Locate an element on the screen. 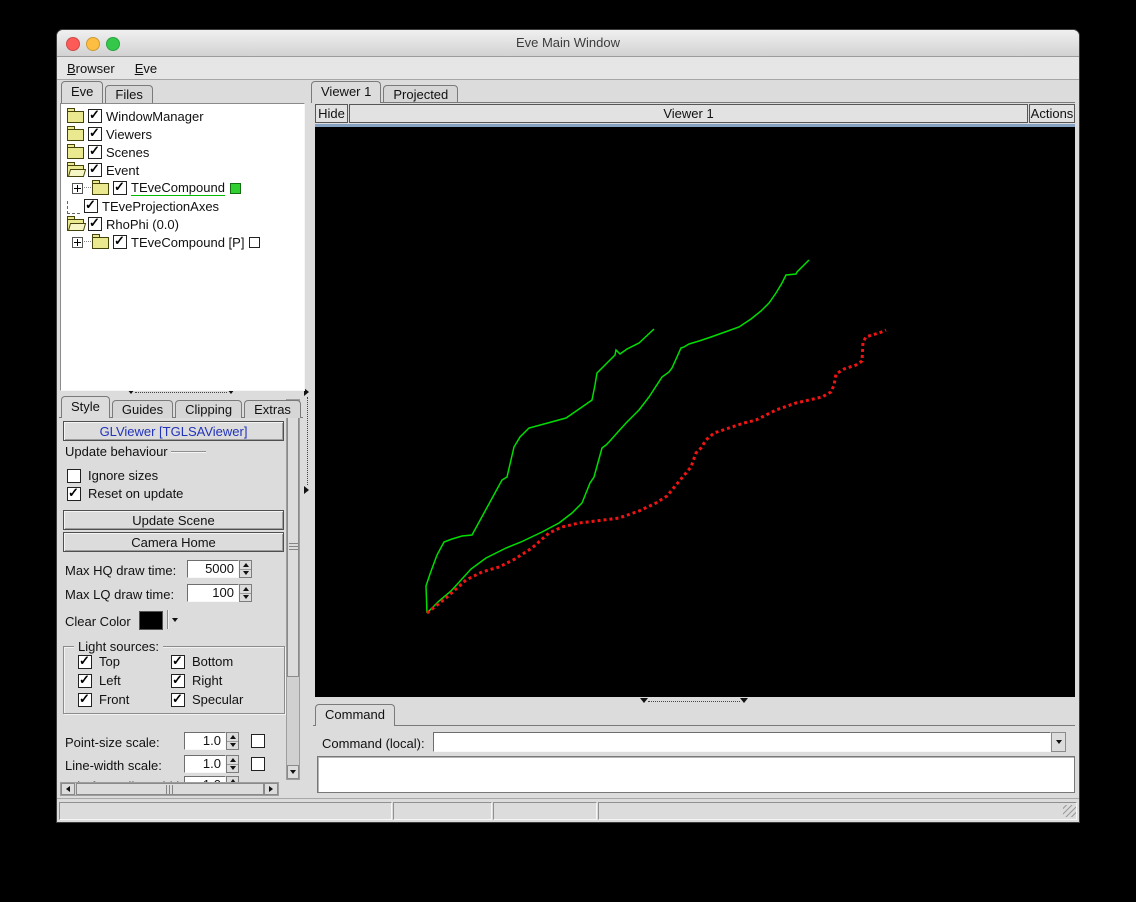  actions-button: Actions is located at coordinates (1052, 113).